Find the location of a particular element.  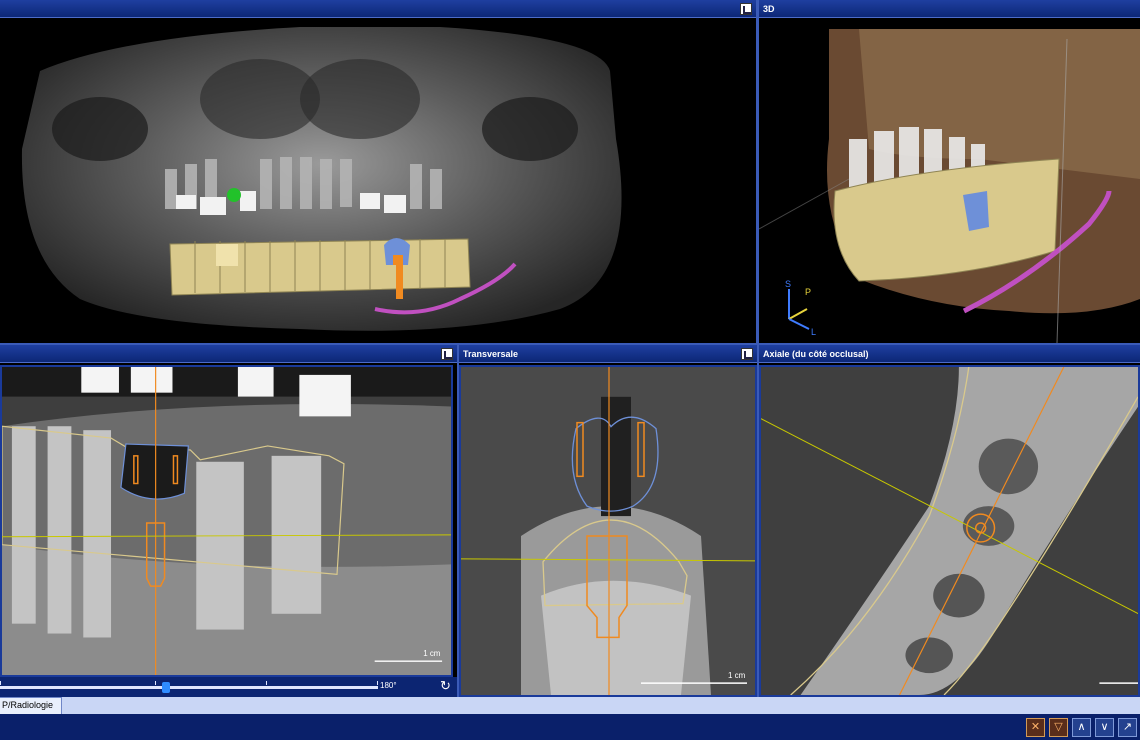

axial-title: Axiale (du côté occlusal) is located at coordinates (816, 353).